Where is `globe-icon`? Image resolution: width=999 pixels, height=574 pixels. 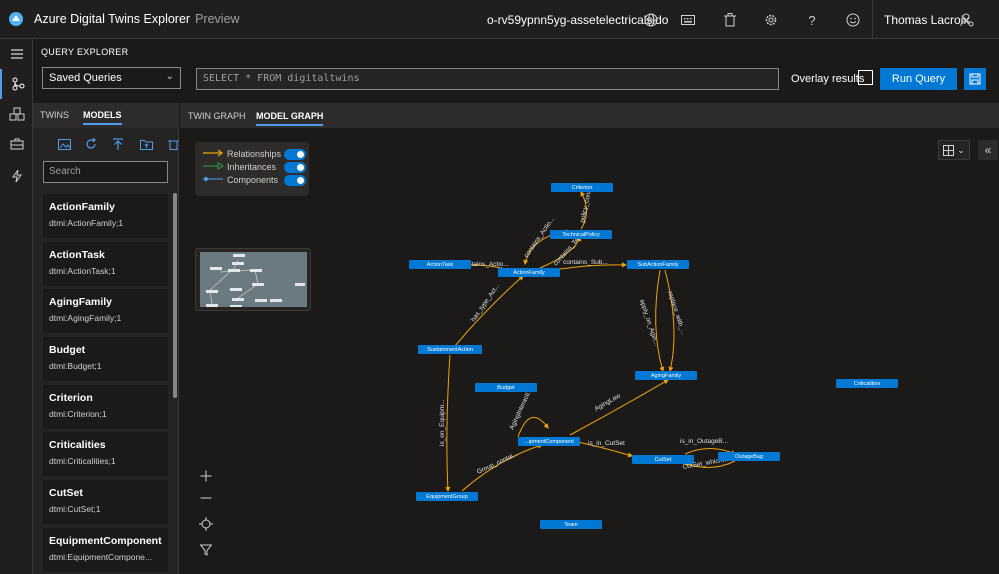 globe-icon is located at coordinates (651, 20).